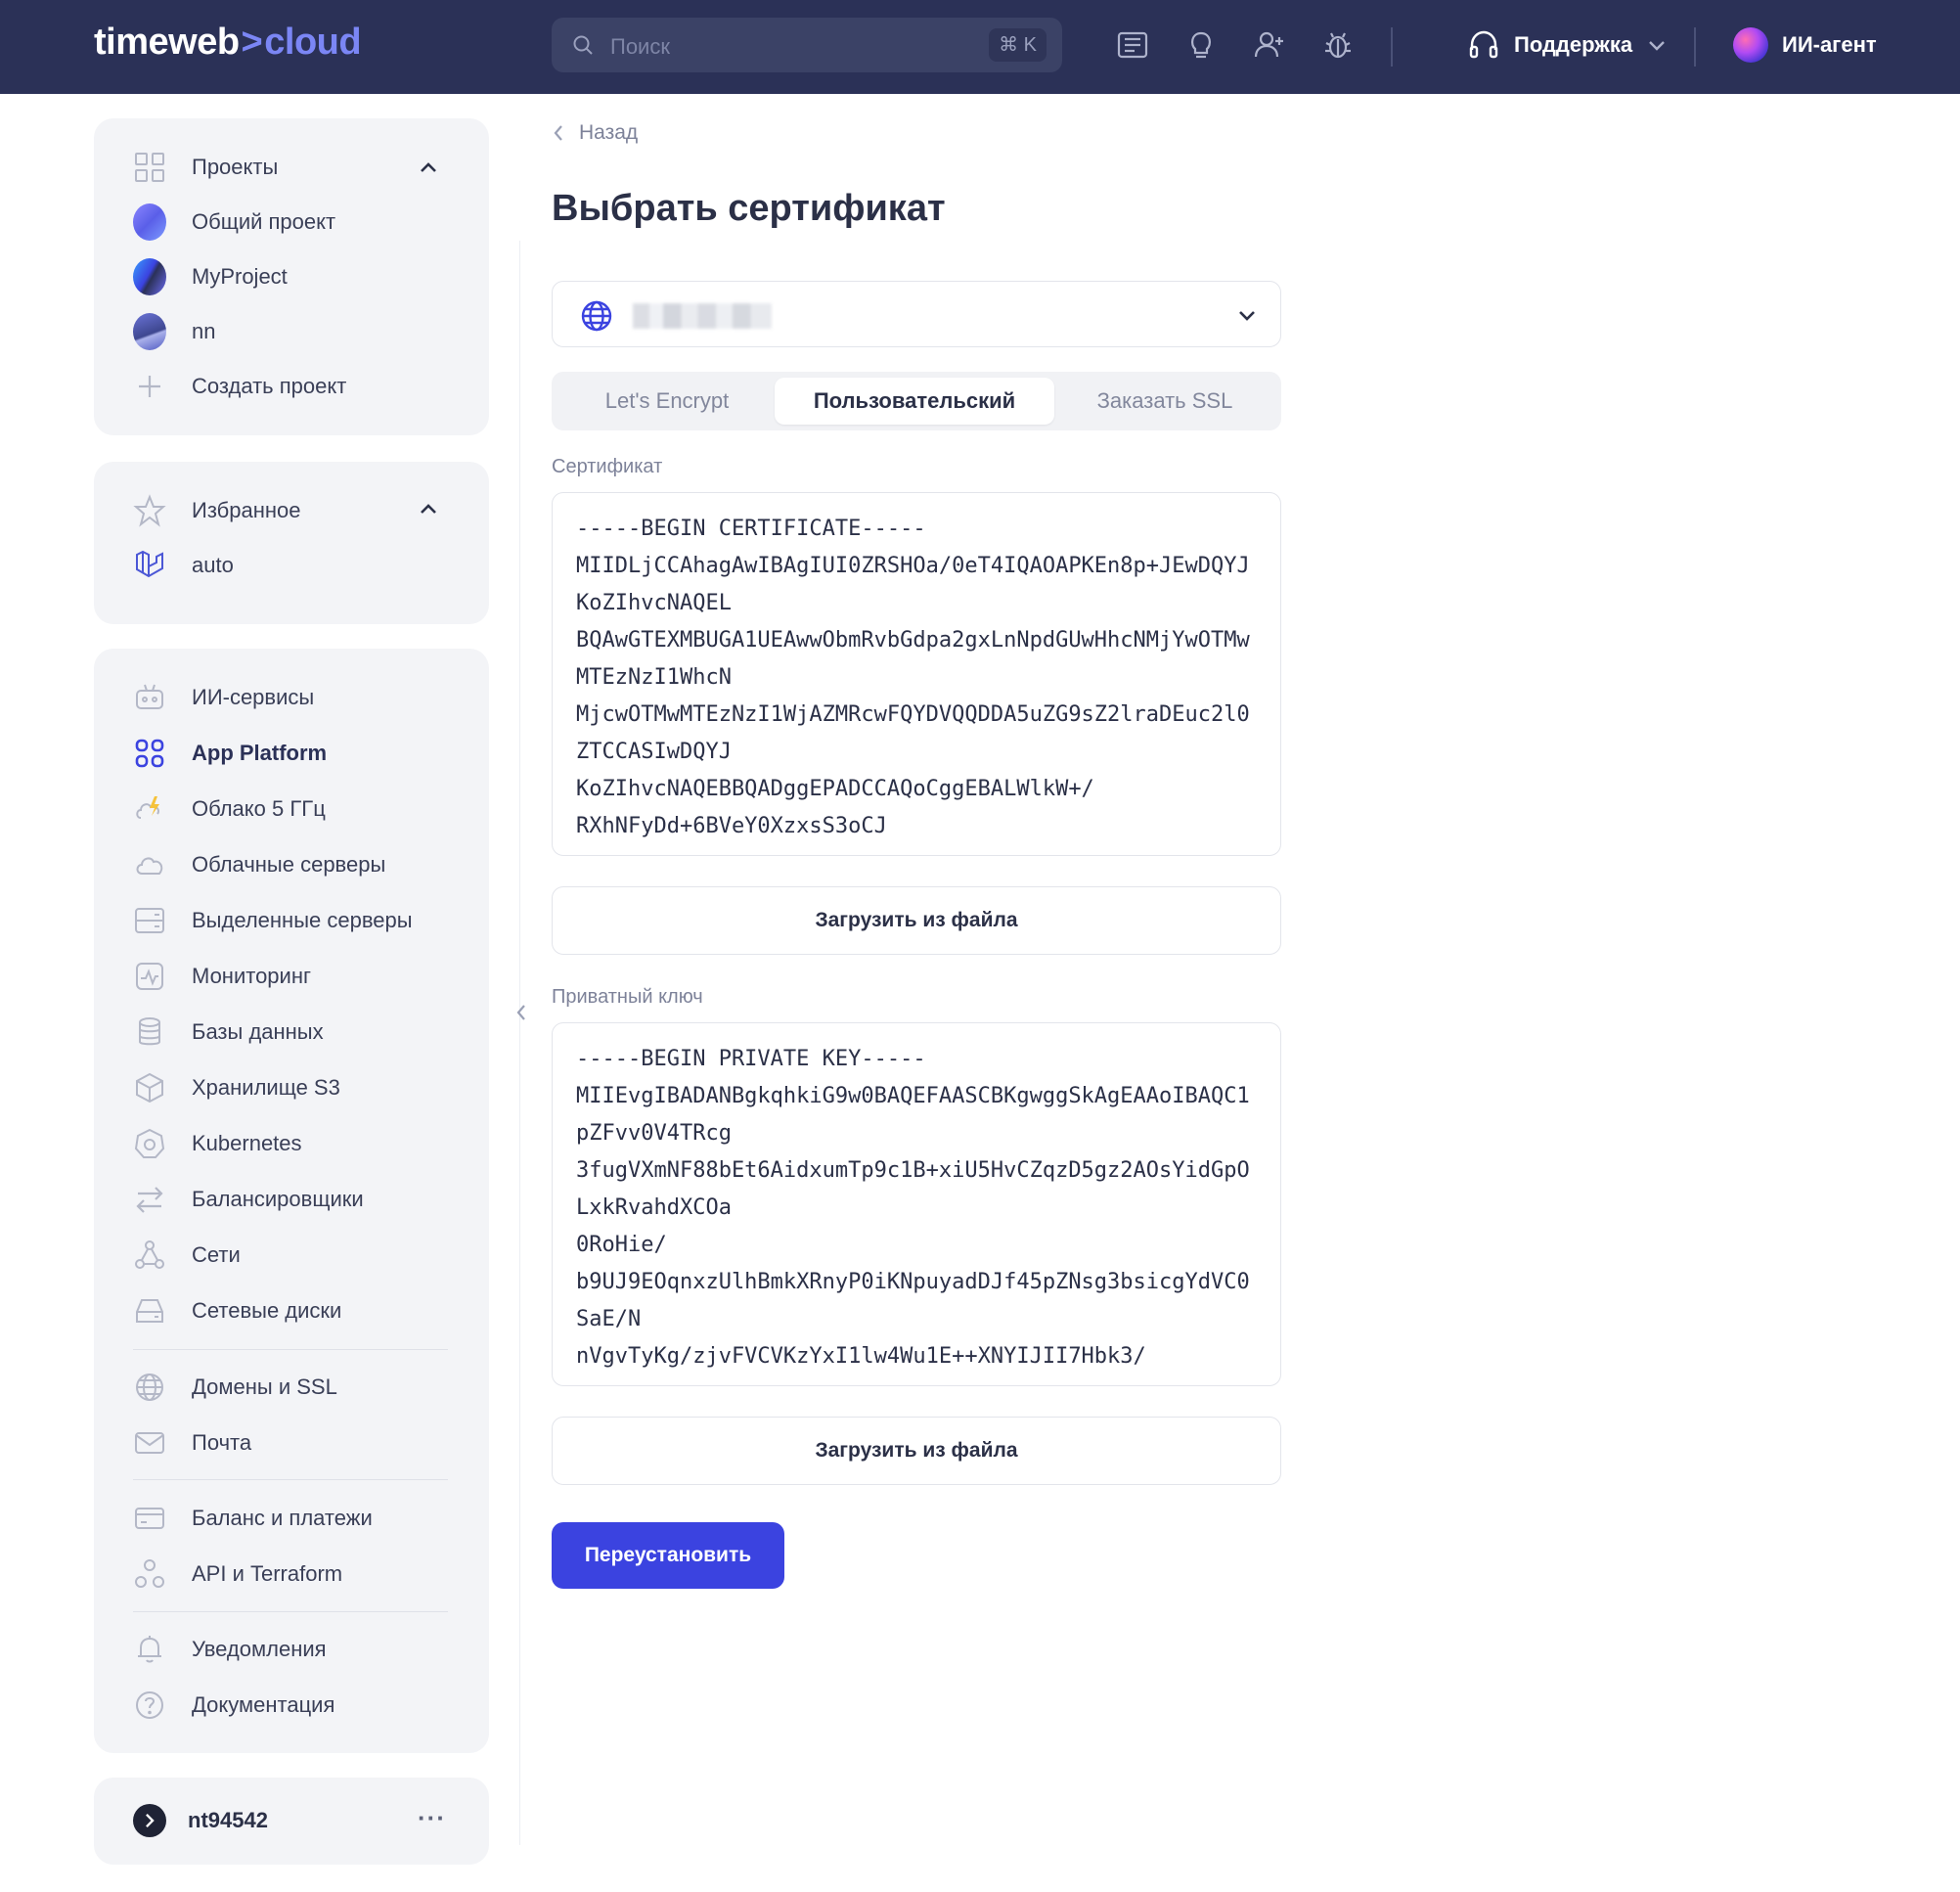 Image resolution: width=1960 pixels, height=1892 pixels. I want to click on app-platform-icon, so click(149, 753).